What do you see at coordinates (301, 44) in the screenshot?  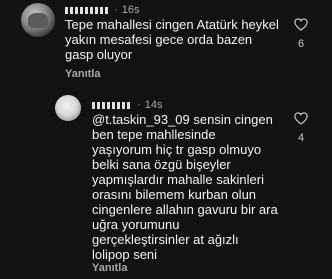 I see `like-count: 6` at bounding box center [301, 44].